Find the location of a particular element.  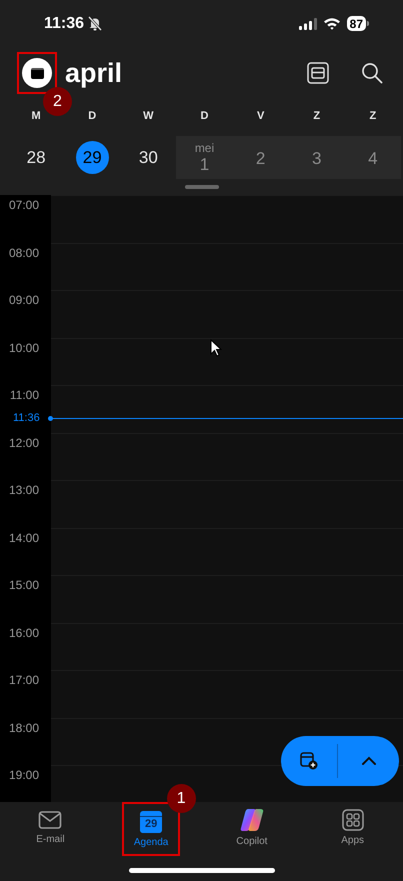

calendar-icon is located at coordinates (37, 73).